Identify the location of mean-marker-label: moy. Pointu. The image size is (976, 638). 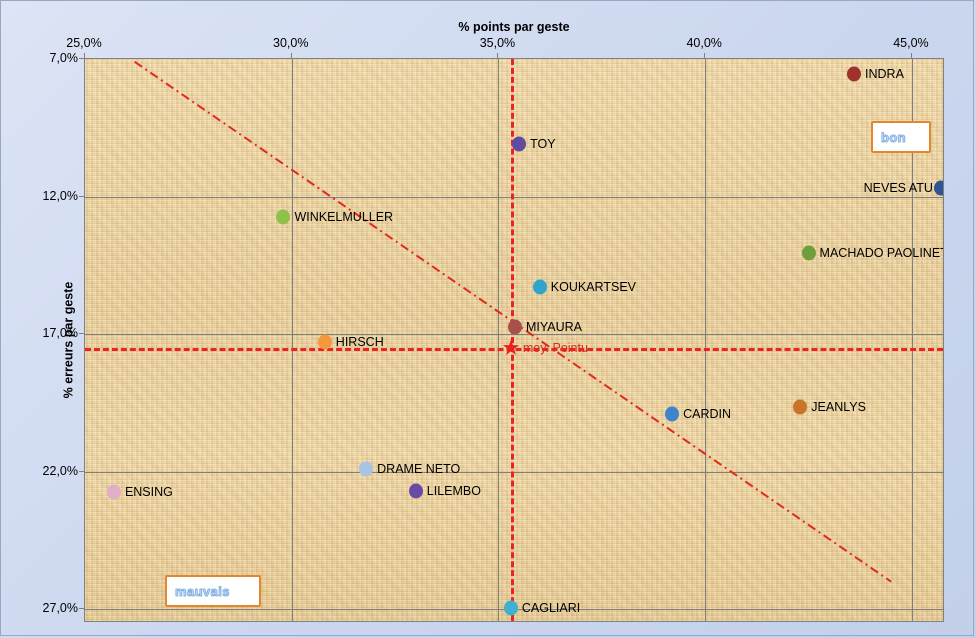
(555, 347).